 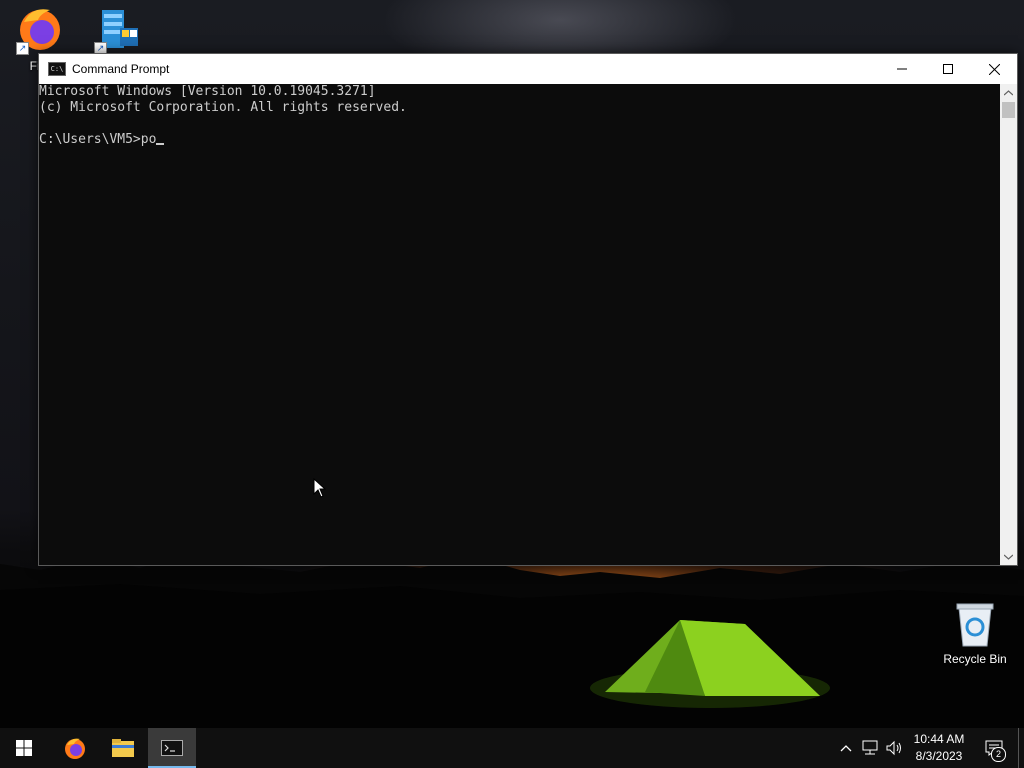 I want to click on scroll-up-button, so click(x=1008, y=92).